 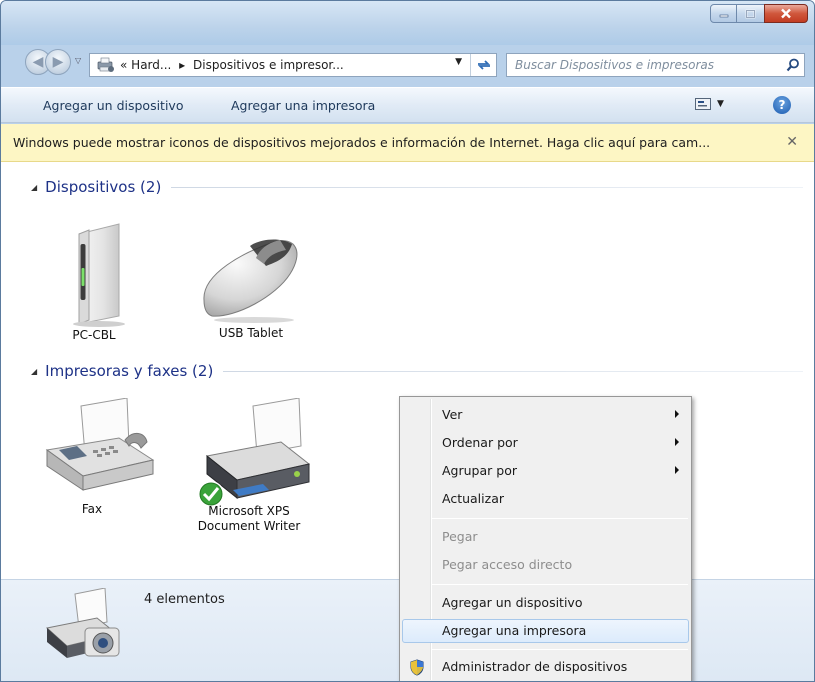 What do you see at coordinates (113, 105) in the screenshot?
I see `add-device-command: Agregar un dispositivo` at bounding box center [113, 105].